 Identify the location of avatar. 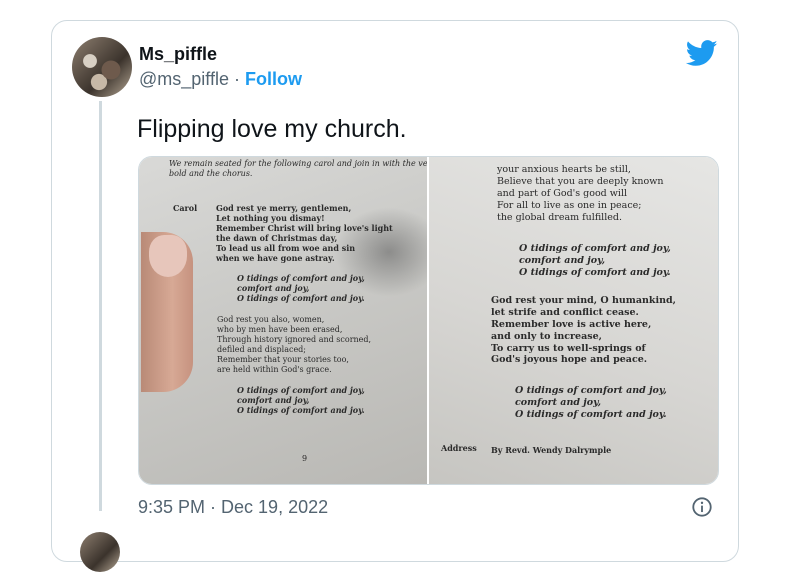
(102, 67).